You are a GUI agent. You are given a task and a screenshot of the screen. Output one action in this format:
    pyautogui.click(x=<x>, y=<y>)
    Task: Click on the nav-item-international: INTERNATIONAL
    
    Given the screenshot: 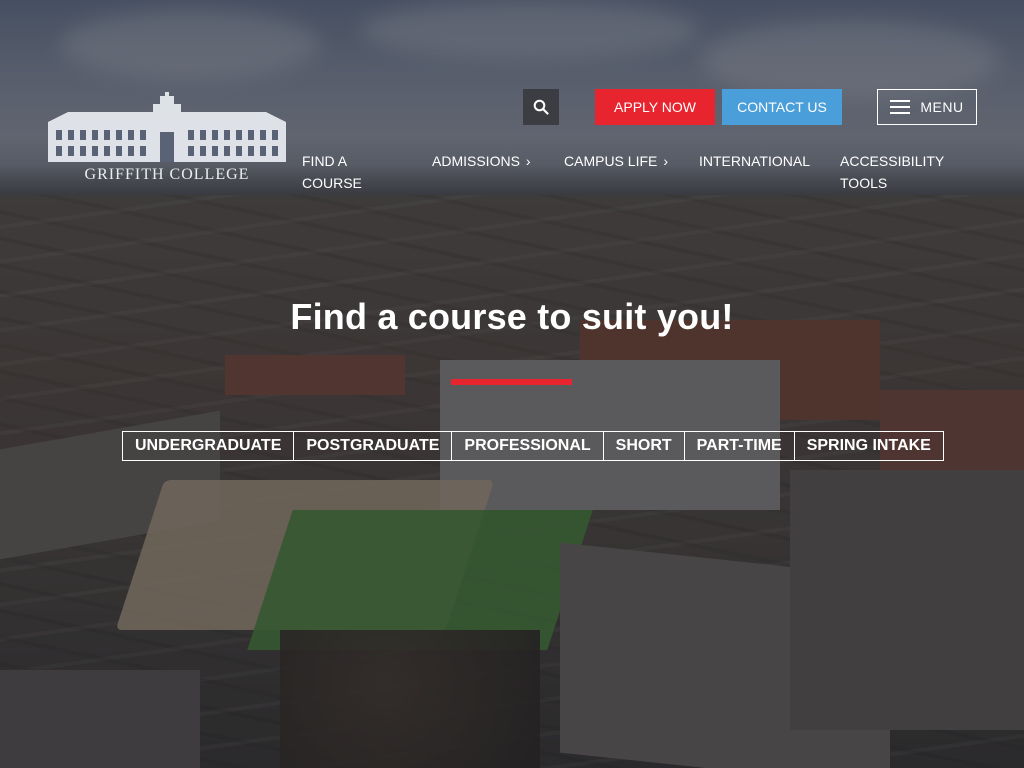 What is the action you would take?
    pyautogui.click(x=754, y=161)
    